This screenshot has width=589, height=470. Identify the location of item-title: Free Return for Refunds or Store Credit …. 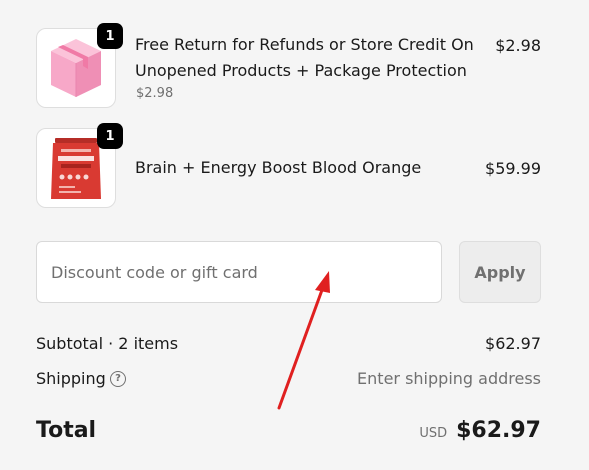
(304, 57).